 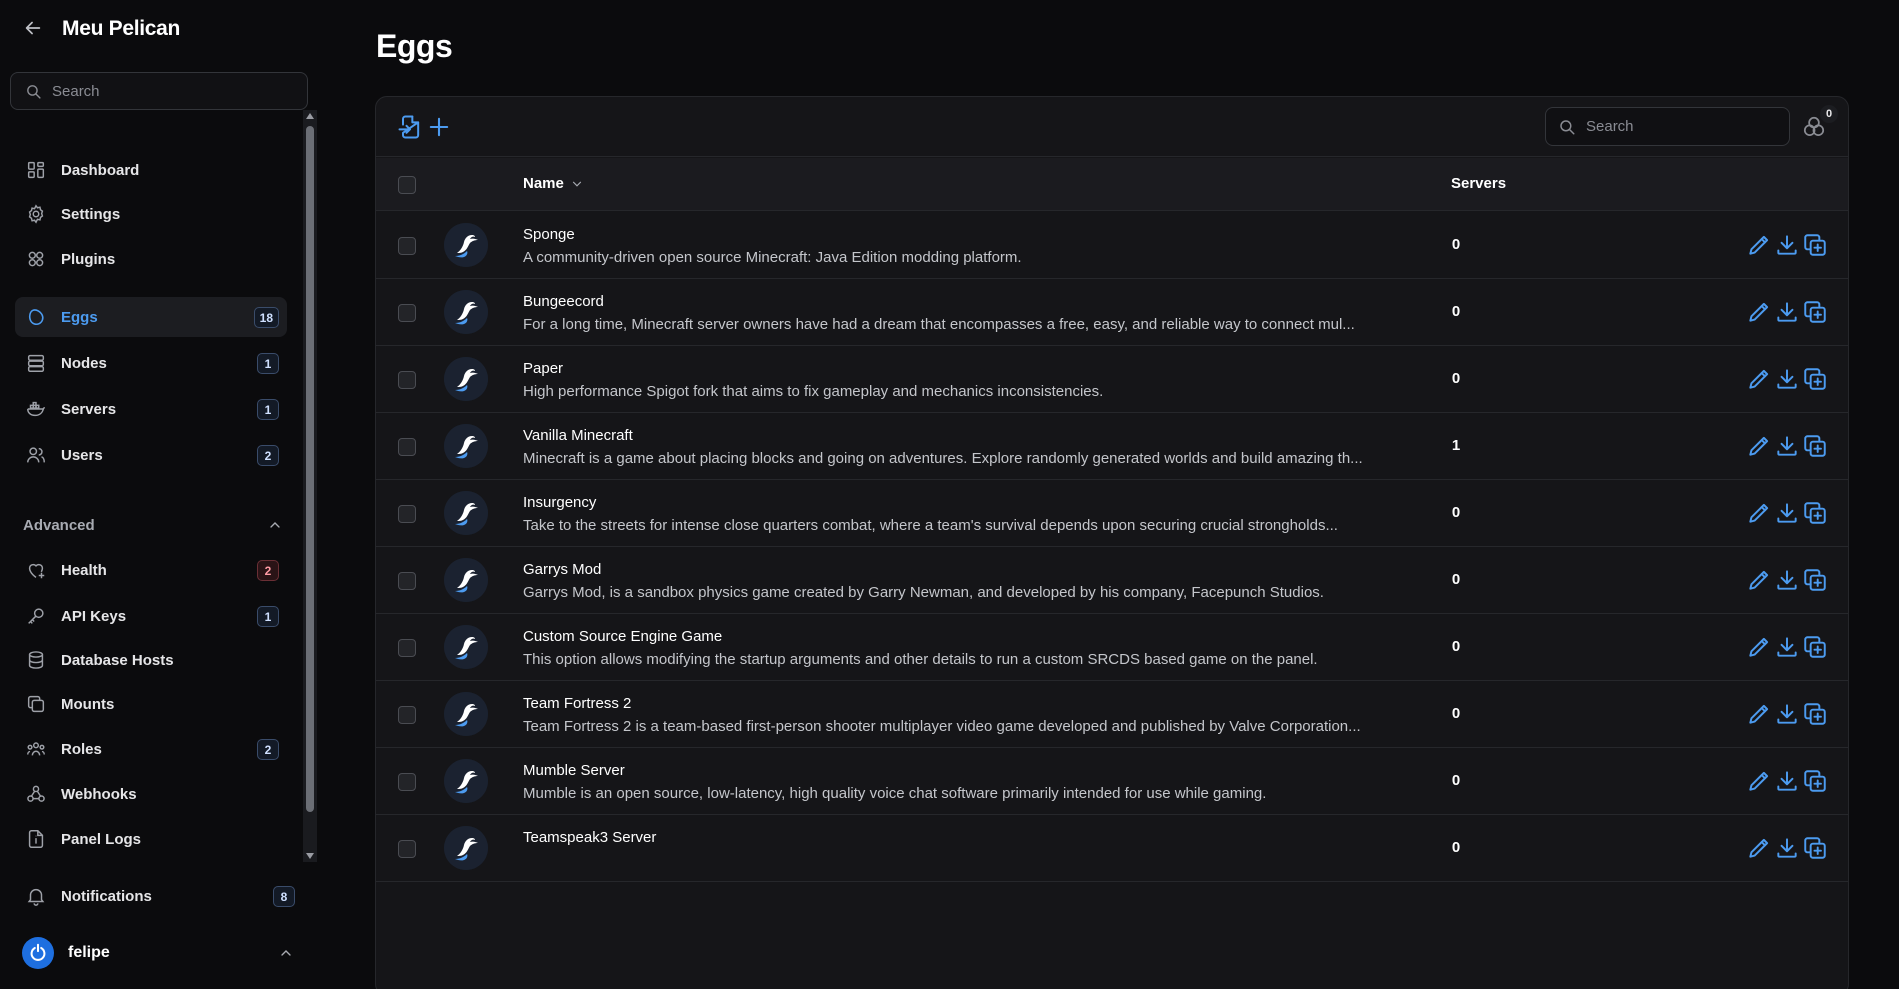 What do you see at coordinates (1478, 183) in the screenshot?
I see `column-header-servers: Servers` at bounding box center [1478, 183].